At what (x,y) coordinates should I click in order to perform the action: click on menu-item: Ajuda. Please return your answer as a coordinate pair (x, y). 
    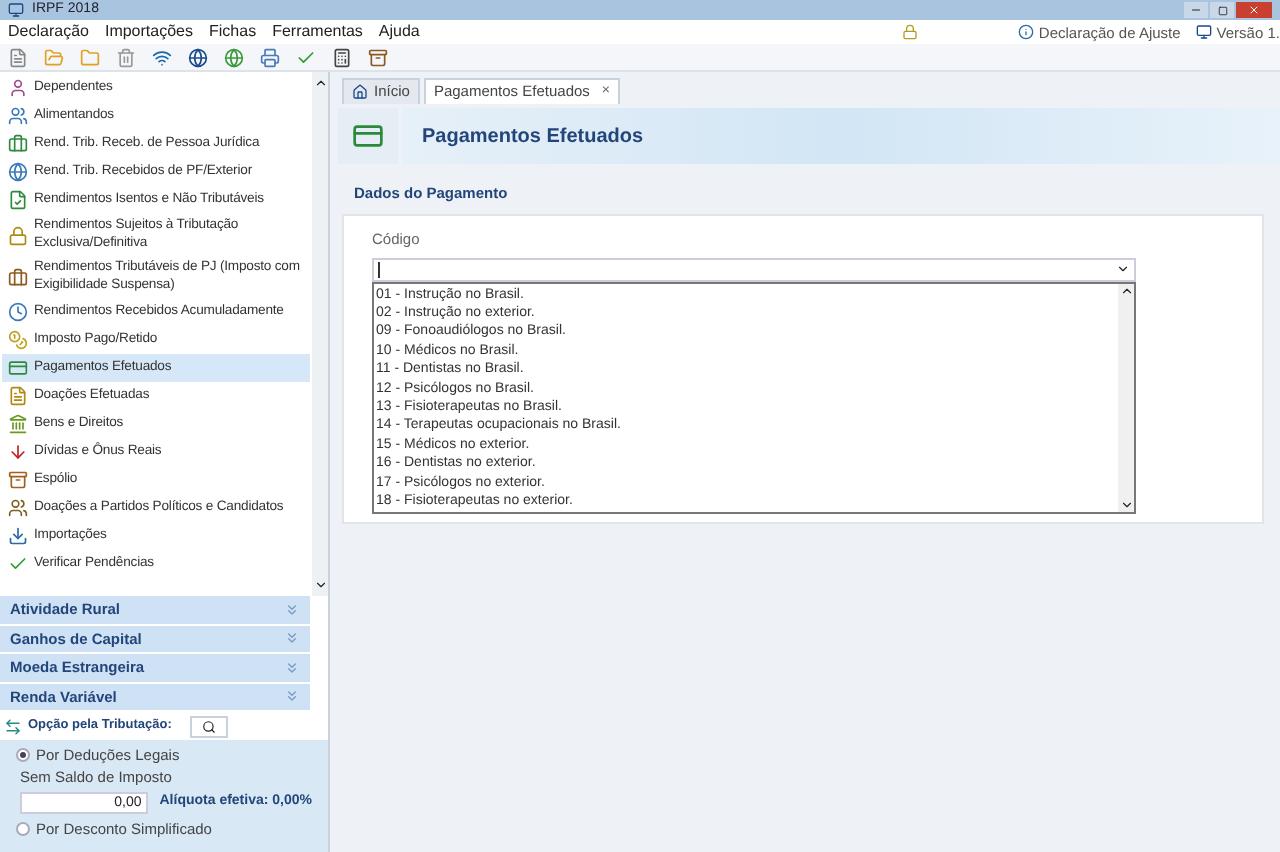
    Looking at the image, I should click on (399, 32).